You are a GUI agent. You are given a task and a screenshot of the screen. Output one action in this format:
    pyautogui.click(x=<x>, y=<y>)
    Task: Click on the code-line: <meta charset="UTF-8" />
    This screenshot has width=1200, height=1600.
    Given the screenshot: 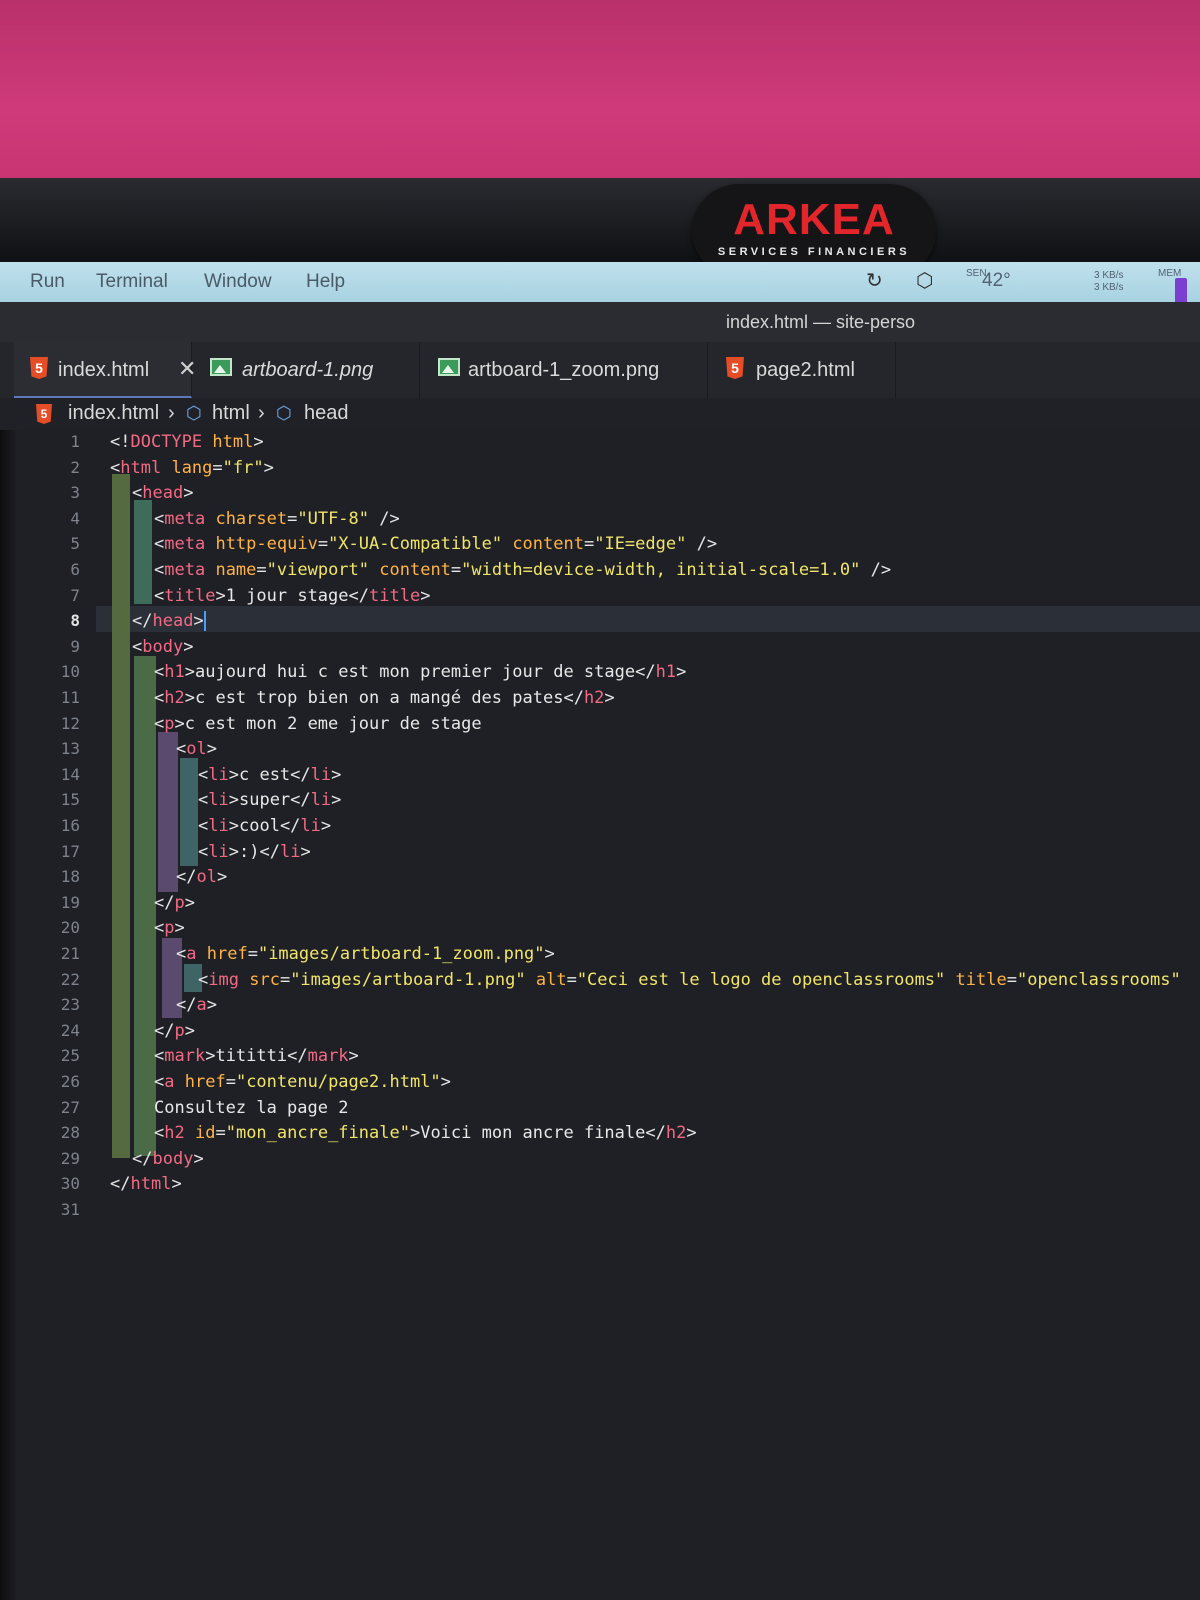 What is the action you would take?
    pyautogui.click(x=277, y=519)
    